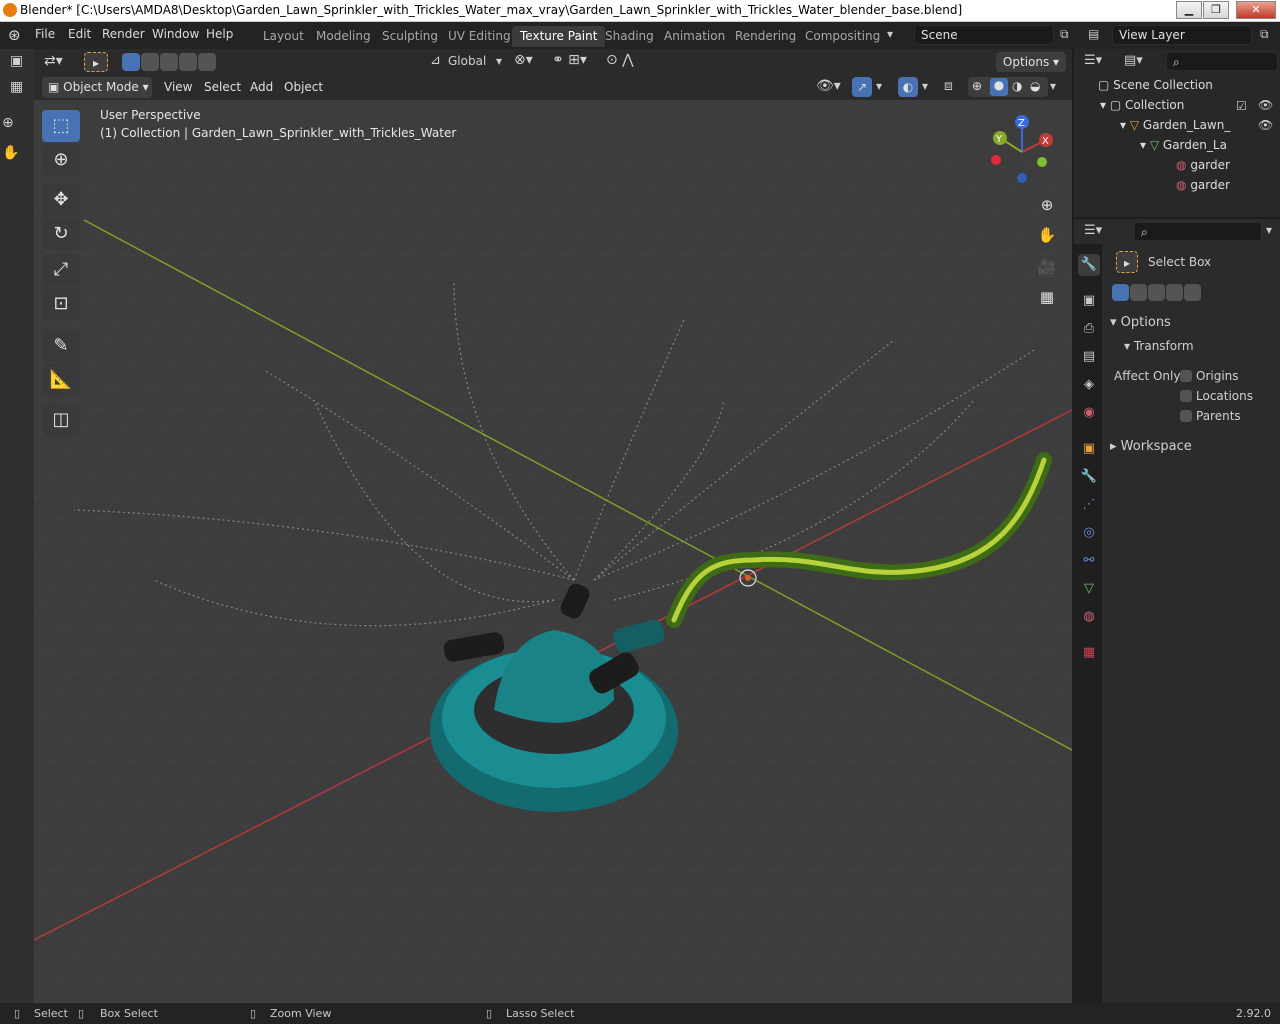 The width and height of the screenshot is (1280, 1024). I want to click on menu-add: Add, so click(261, 87).